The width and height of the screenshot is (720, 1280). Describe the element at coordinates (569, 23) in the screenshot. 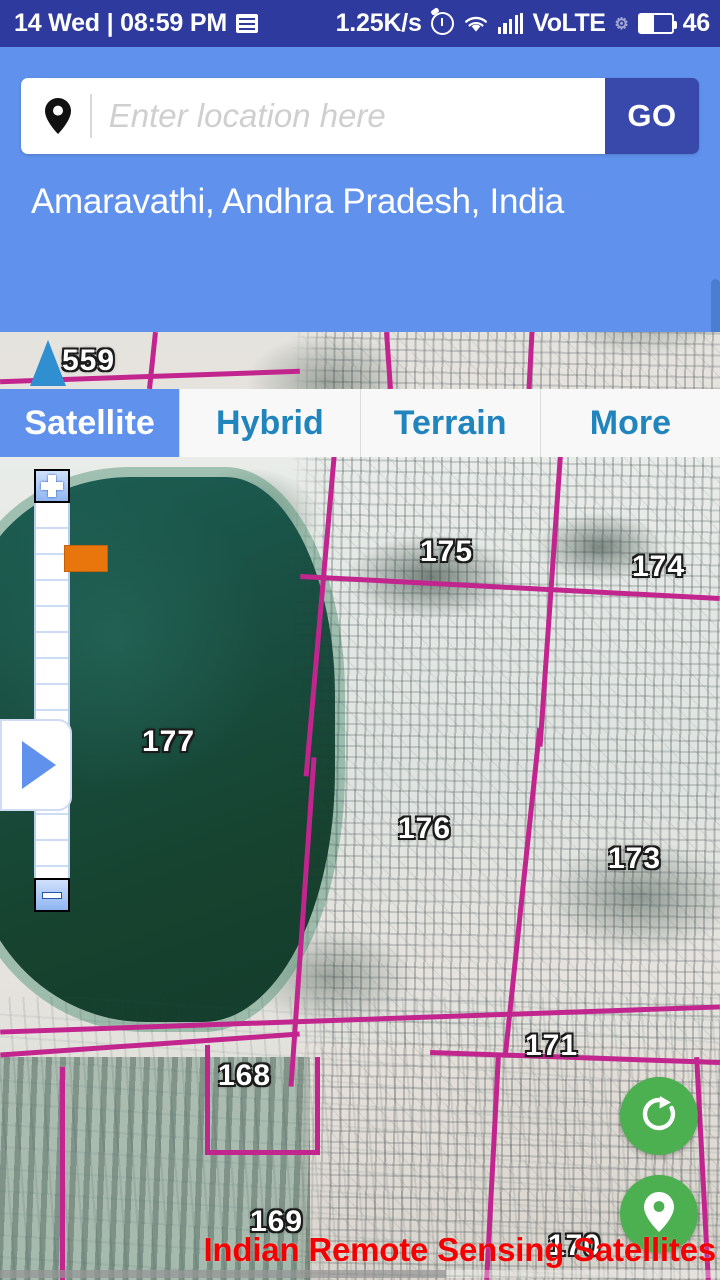

I see `volte-label: VoLTE` at that location.